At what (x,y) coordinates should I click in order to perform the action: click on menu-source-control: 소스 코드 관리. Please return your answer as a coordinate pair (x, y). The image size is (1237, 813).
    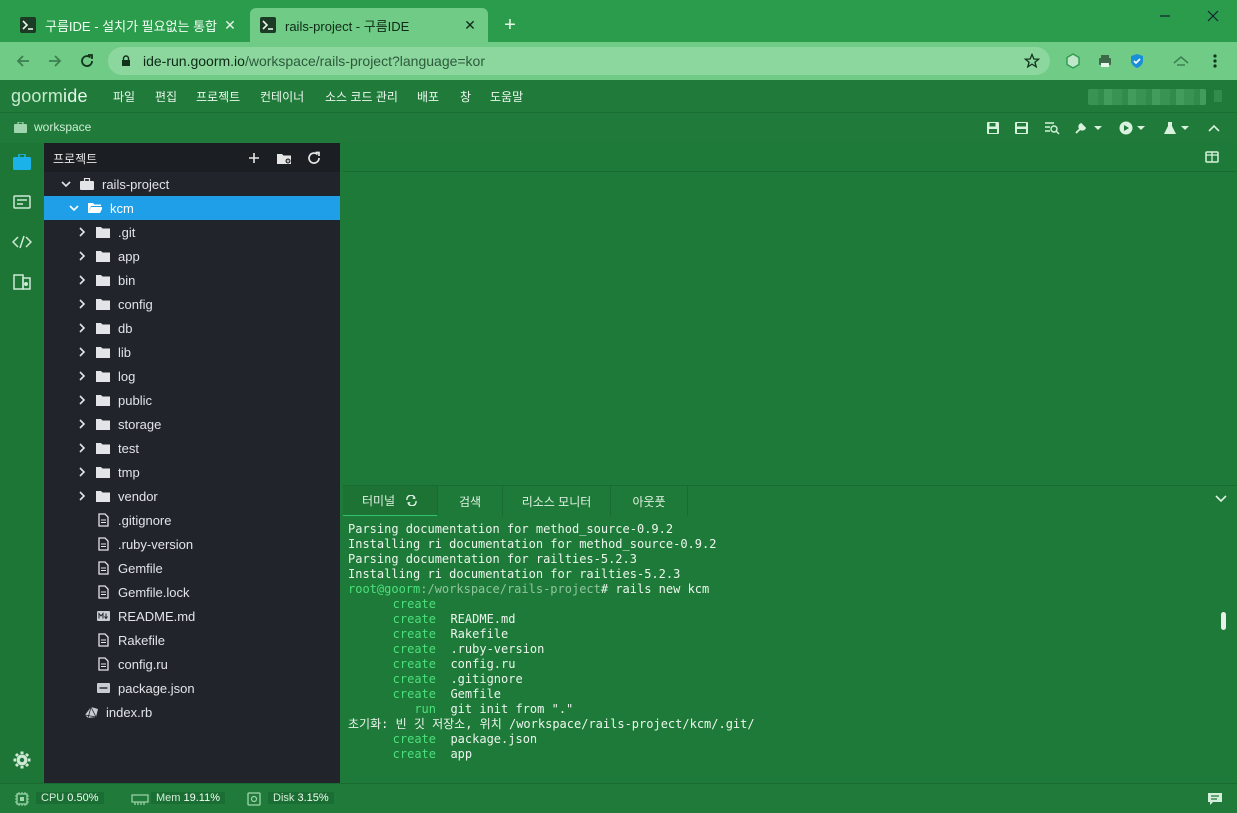
    Looking at the image, I should click on (361, 96).